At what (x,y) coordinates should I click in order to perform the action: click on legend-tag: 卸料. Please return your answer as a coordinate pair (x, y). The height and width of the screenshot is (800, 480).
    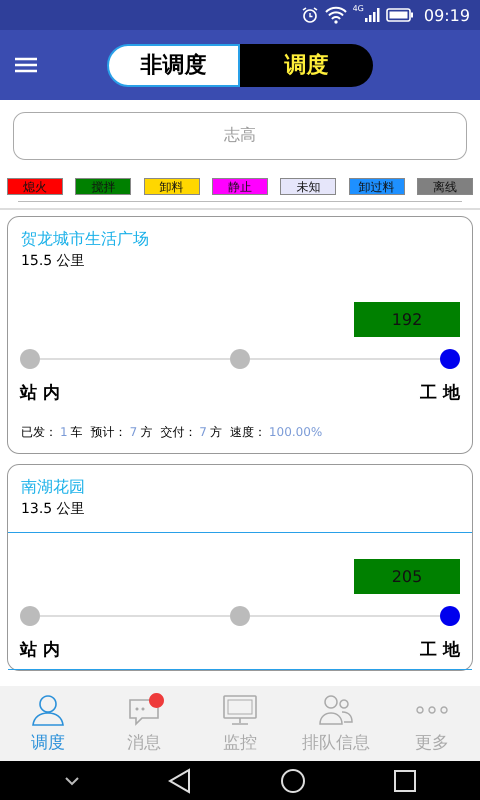
    Looking at the image, I should click on (172, 186).